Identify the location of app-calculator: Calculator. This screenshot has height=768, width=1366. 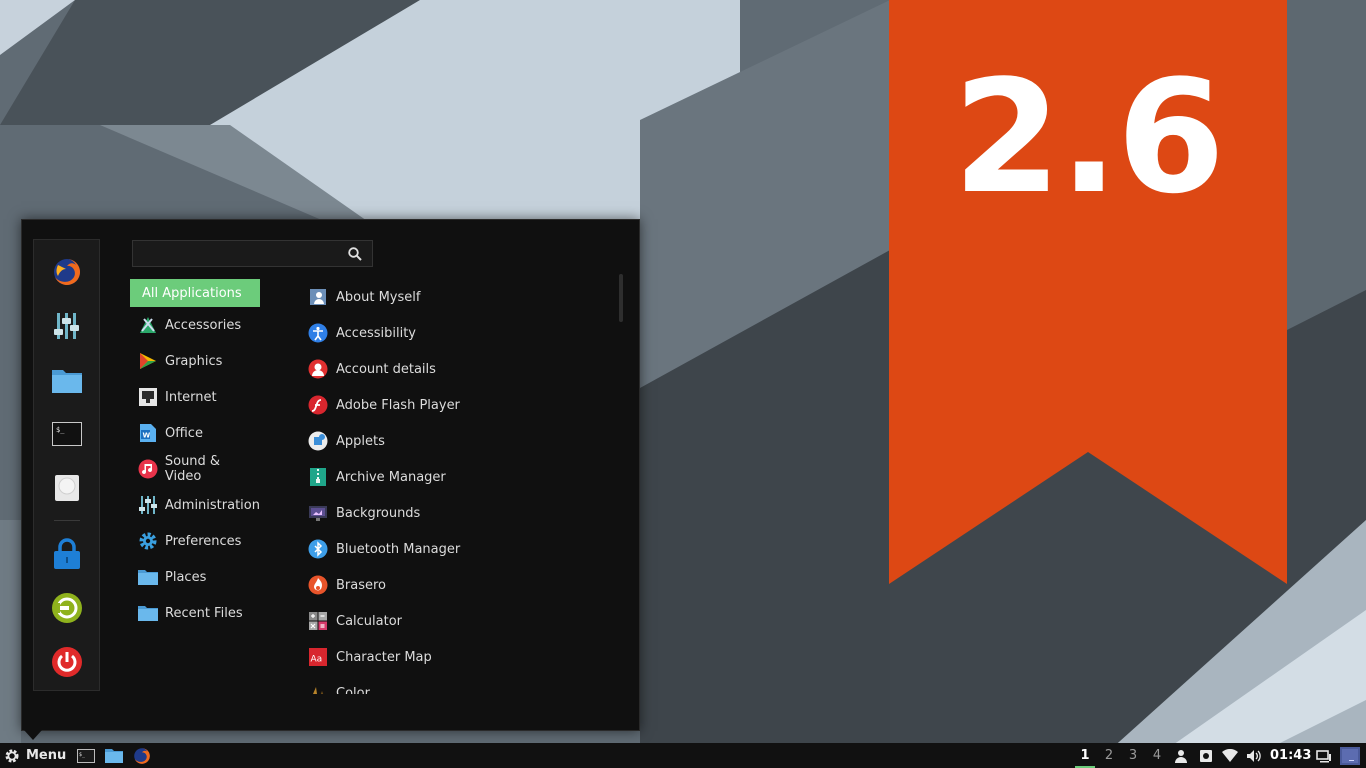
(456, 621).